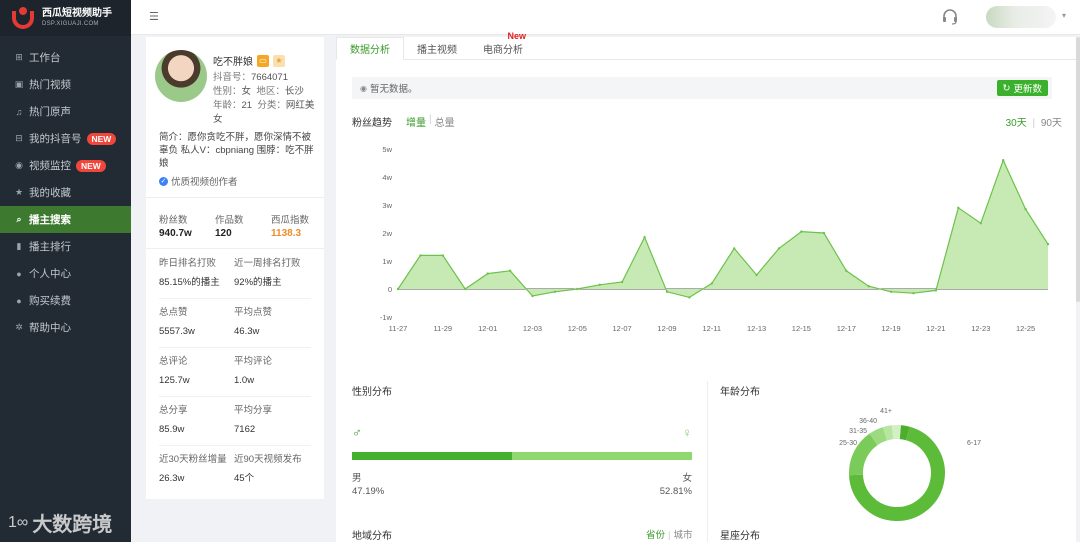 This screenshot has height=542, width=1080. I want to click on sidebar-item-music: ♫ 热门原声, so click(65, 111).